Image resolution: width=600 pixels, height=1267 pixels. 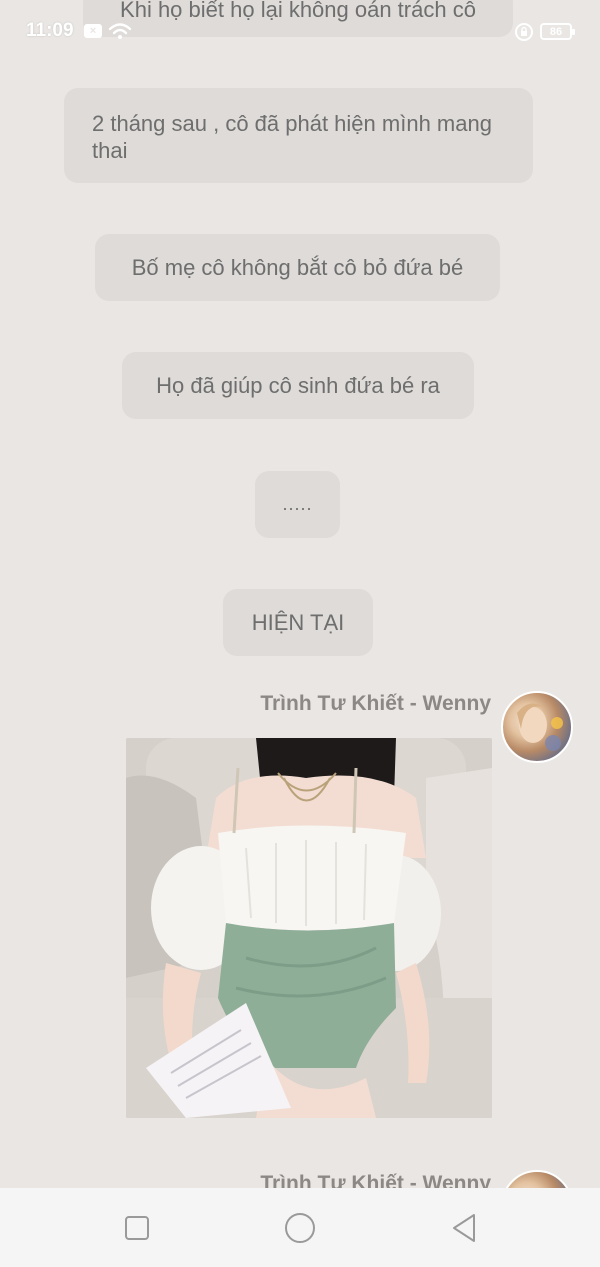 I want to click on narration-text: Bố mẹ cô không bắt cô bỏ đứa bé, so click(x=297, y=267).